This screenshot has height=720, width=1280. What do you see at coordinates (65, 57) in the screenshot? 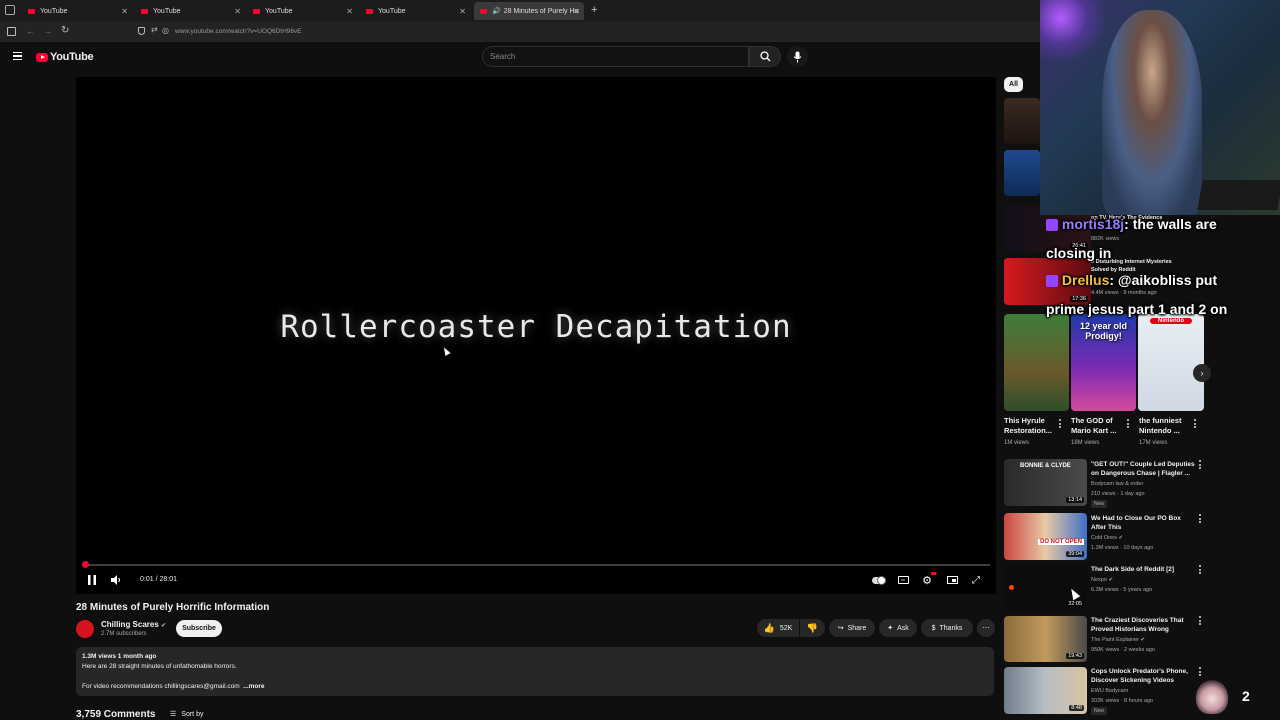
I see `youtube-logo: YouTube` at bounding box center [65, 57].